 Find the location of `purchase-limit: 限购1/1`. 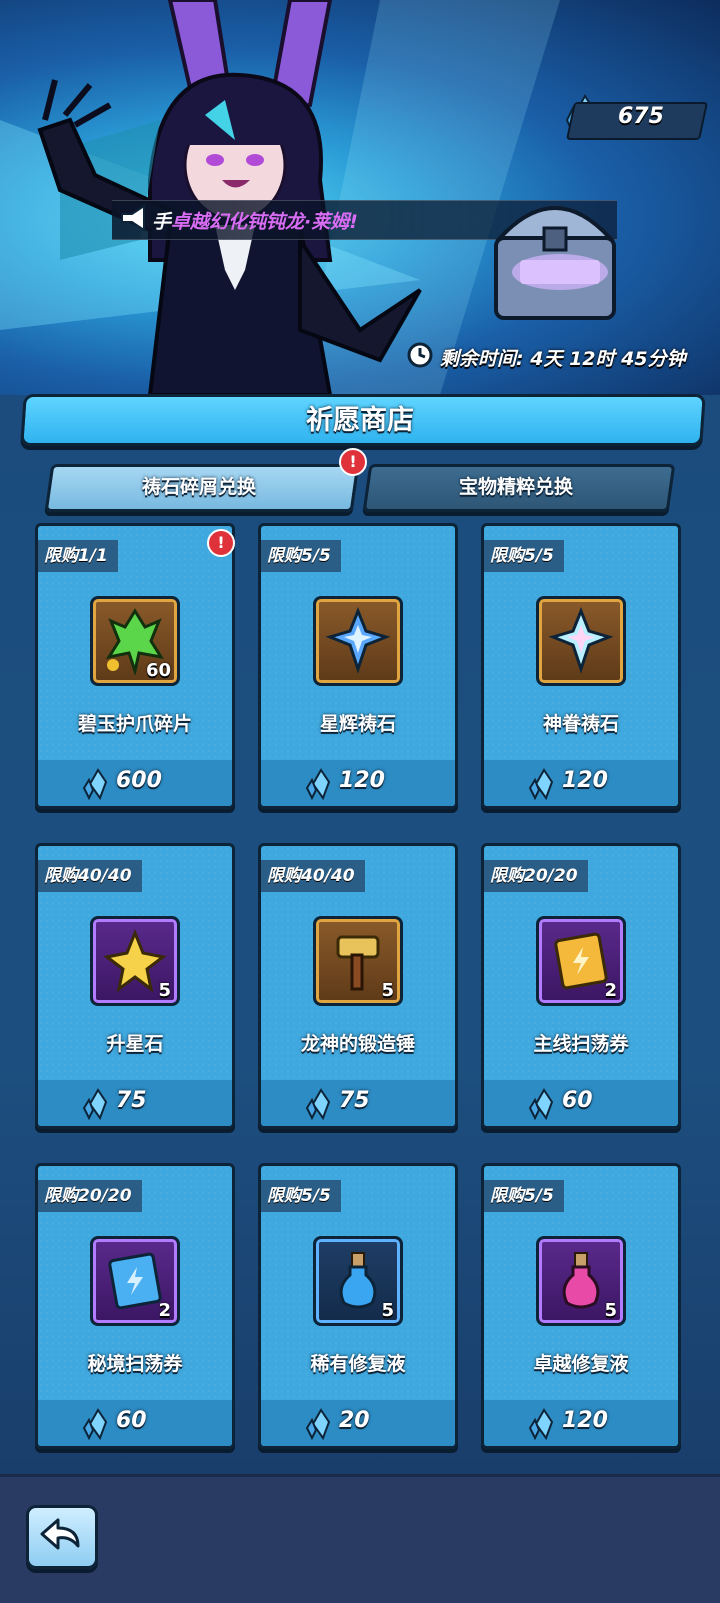

purchase-limit: 限购1/1 is located at coordinates (78, 556).